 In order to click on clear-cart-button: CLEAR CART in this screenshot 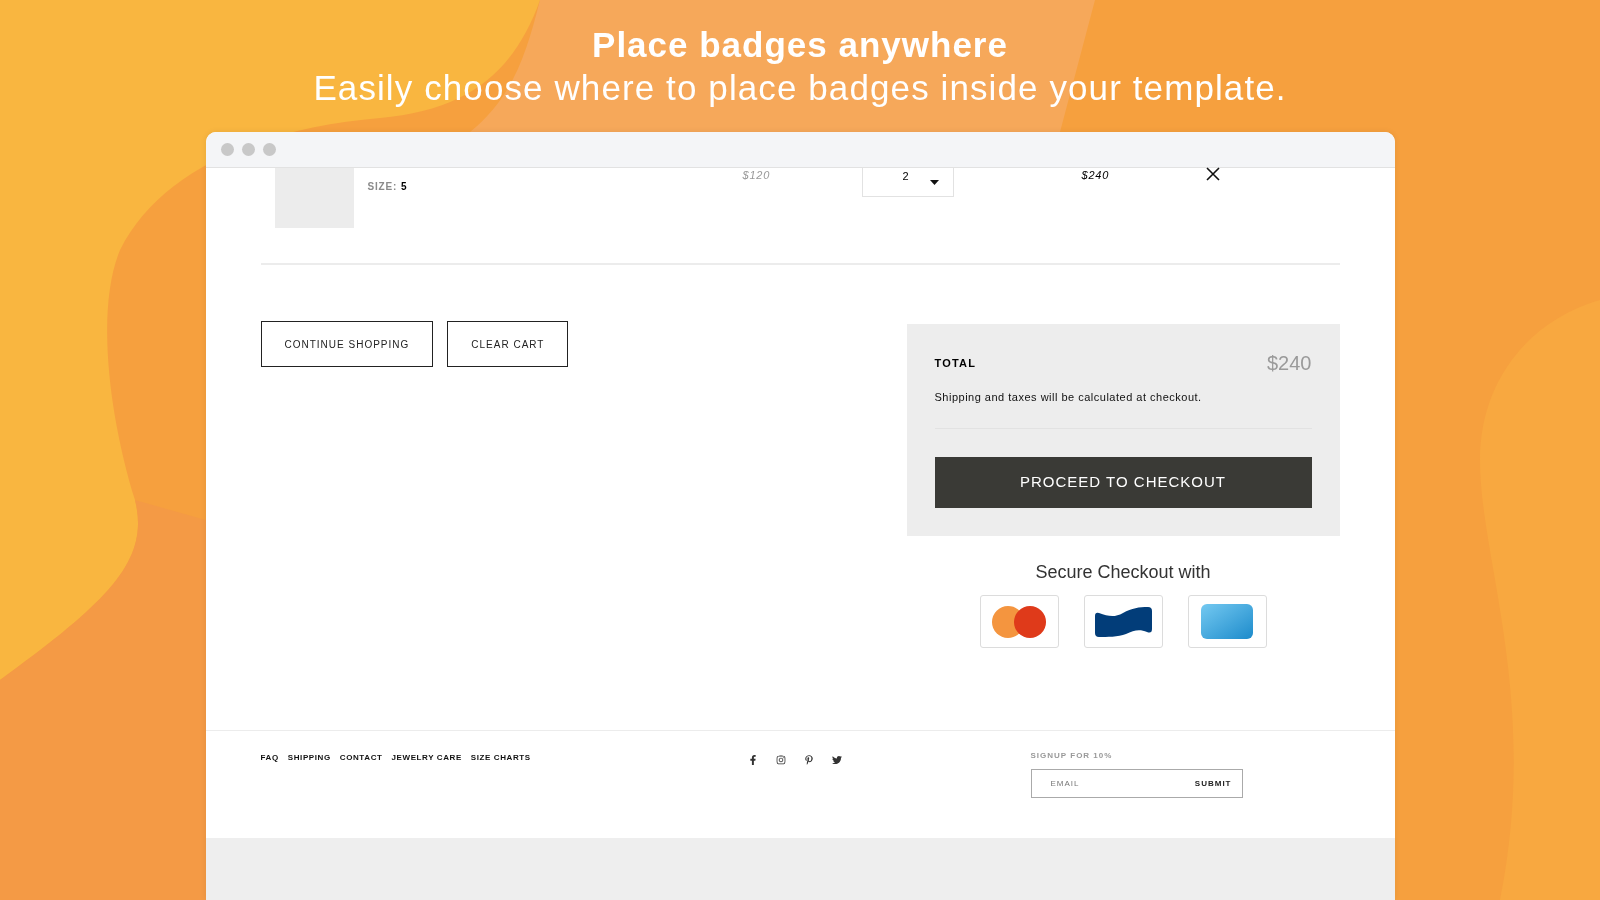, I will do `click(508, 344)`.